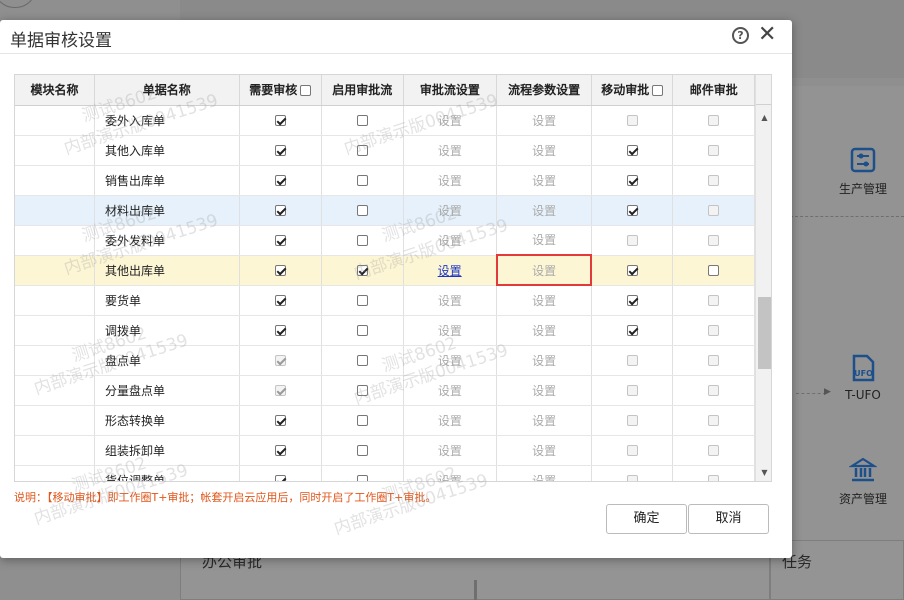 The width and height of the screenshot is (904, 600). I want to click on need-audit-select-all-checkbox, so click(306, 91).